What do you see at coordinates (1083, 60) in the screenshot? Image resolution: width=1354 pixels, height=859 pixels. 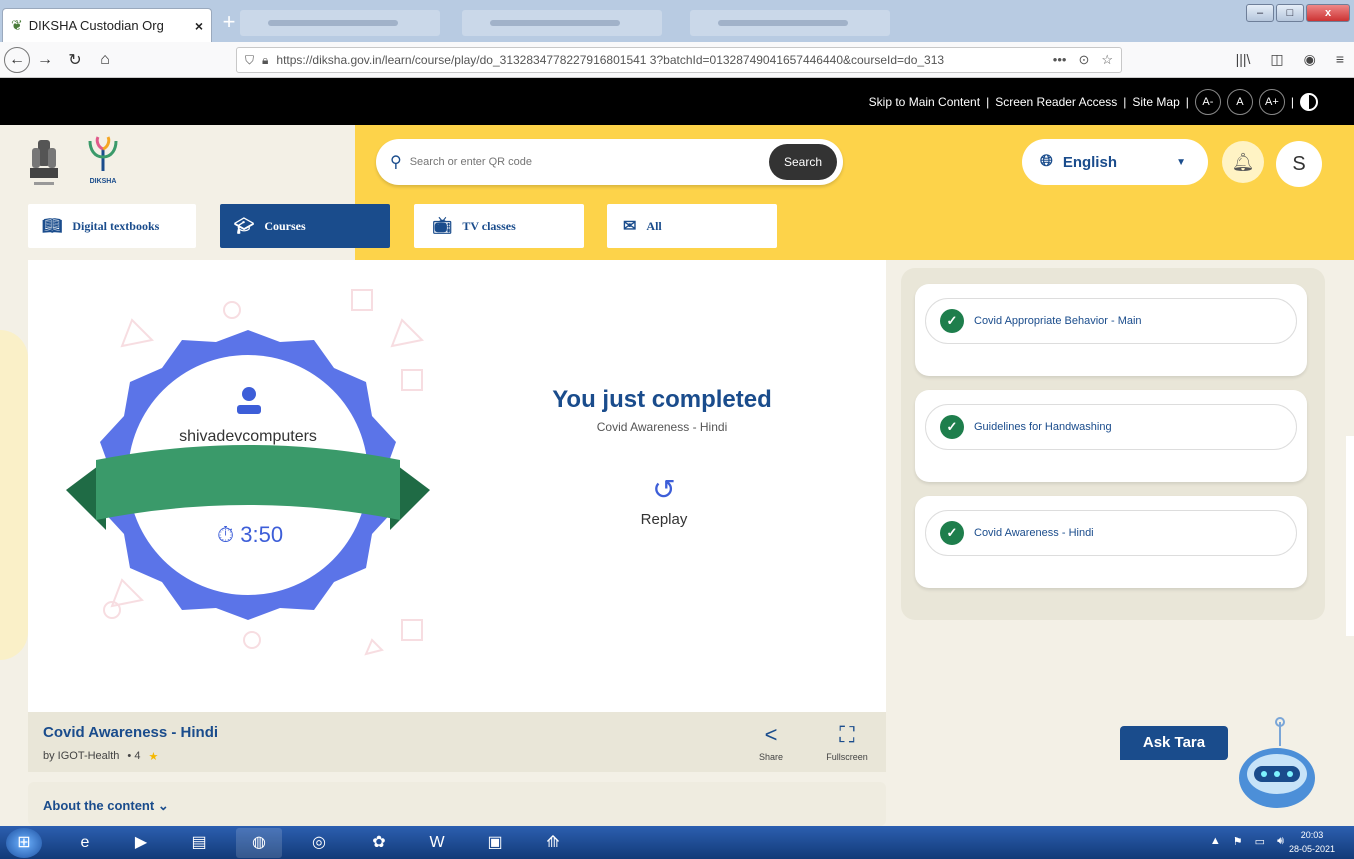 I see `pocket-icon: ⊙` at bounding box center [1083, 60].